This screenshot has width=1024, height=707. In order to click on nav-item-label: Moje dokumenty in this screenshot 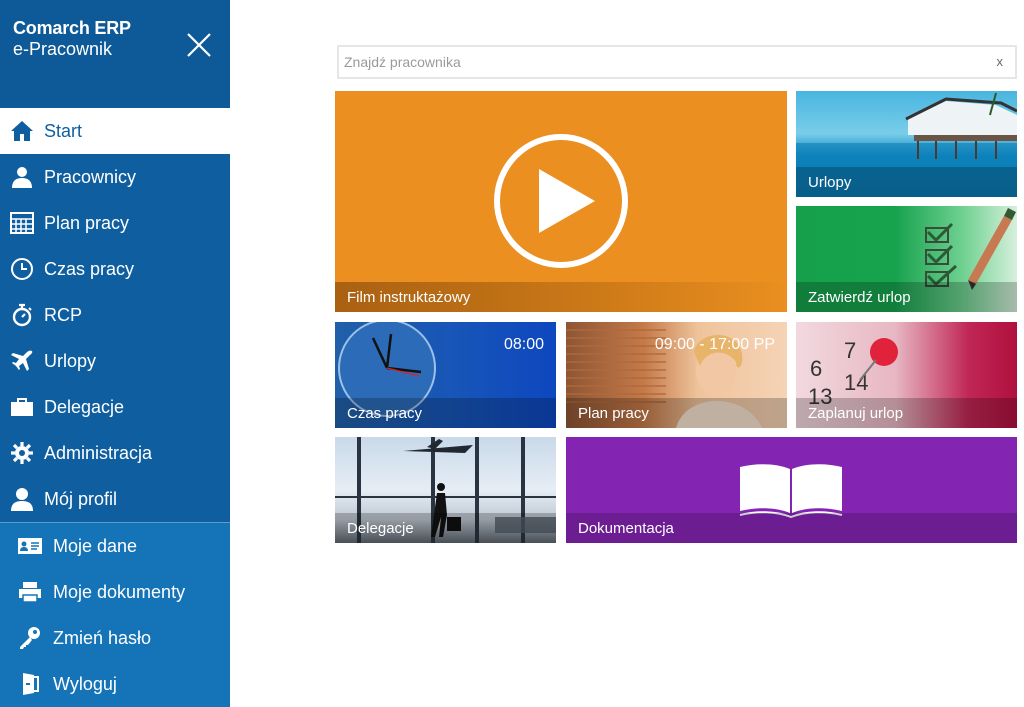, I will do `click(119, 591)`.